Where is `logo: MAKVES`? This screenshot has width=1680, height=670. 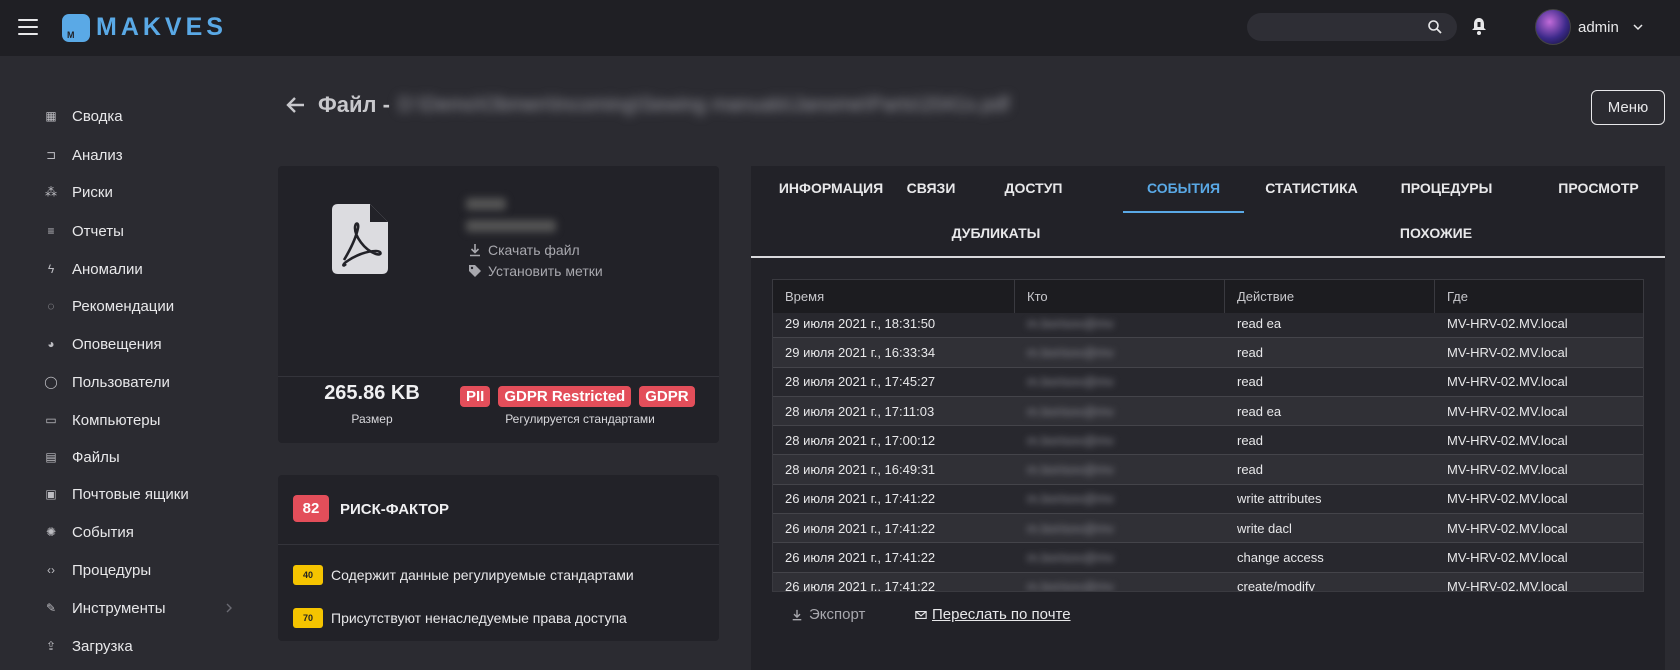 logo: MAKVES is located at coordinates (144, 27).